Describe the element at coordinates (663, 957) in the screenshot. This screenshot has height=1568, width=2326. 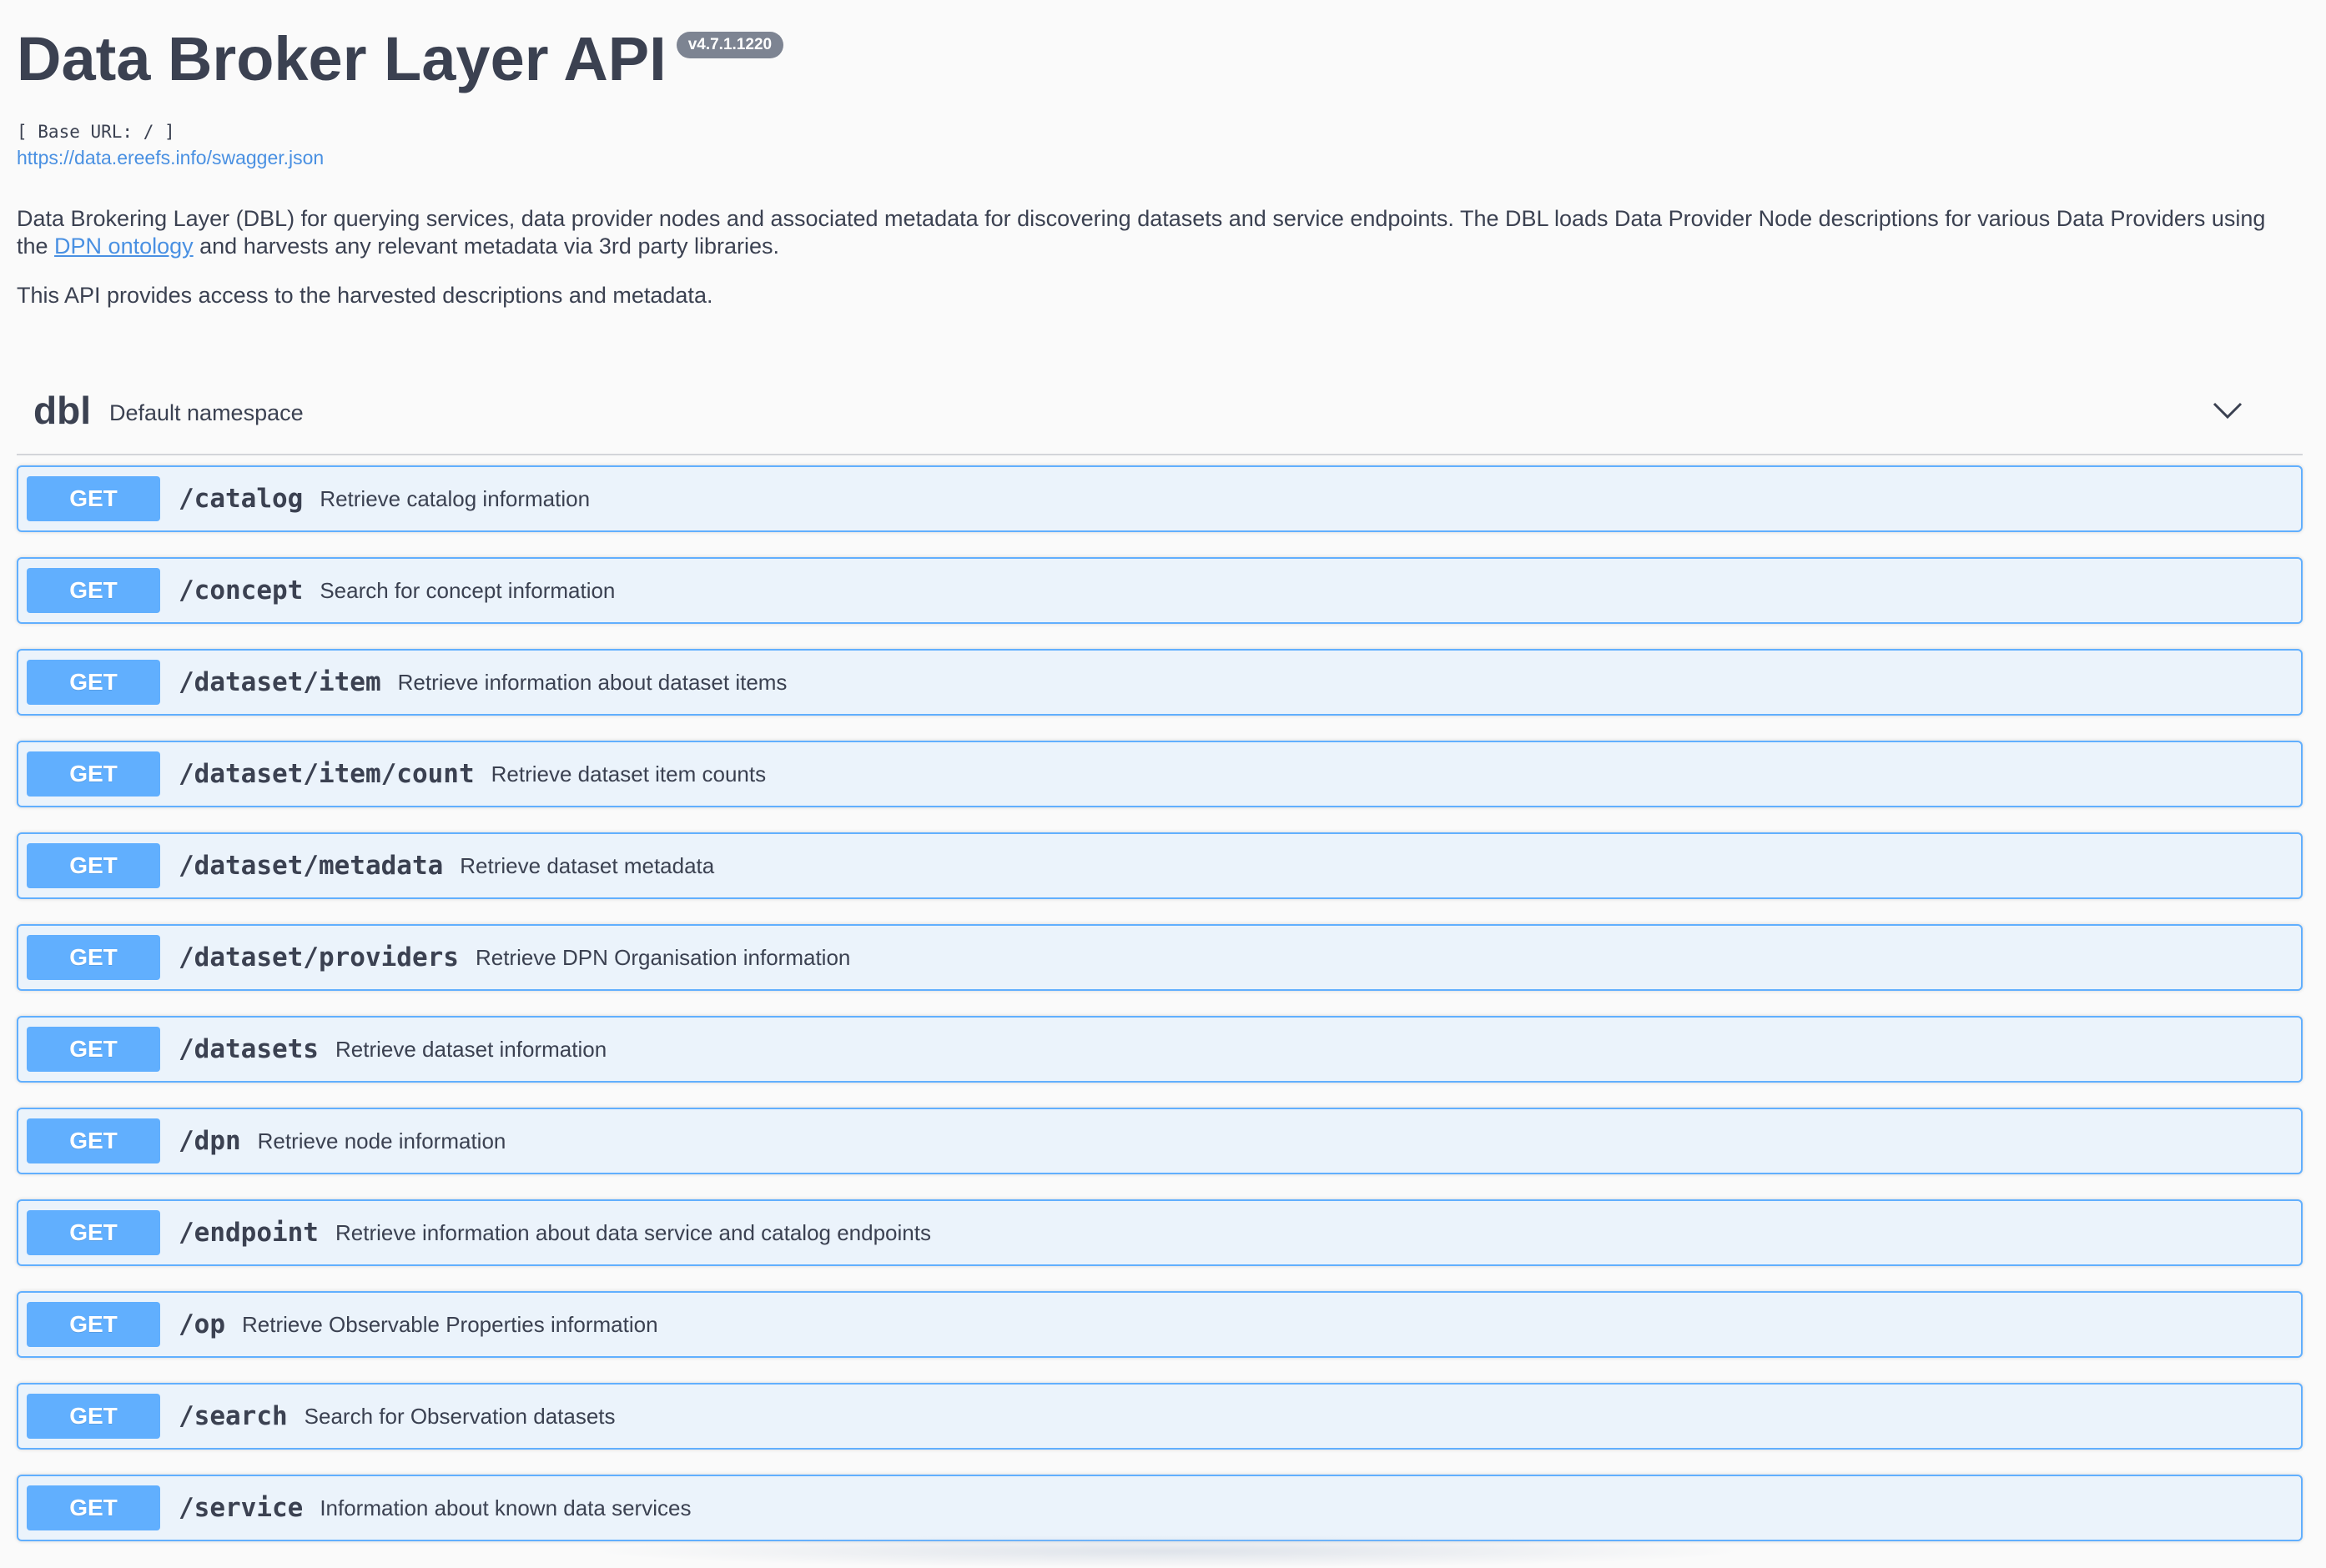
I see `operation-summary: Retrieve DPN Organisation information` at that location.